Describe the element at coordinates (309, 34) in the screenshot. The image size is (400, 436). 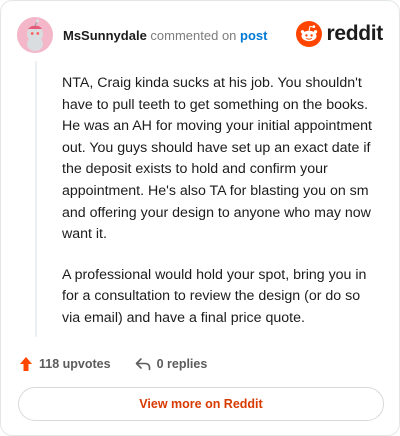
I see `reddit-logo-icon` at that location.